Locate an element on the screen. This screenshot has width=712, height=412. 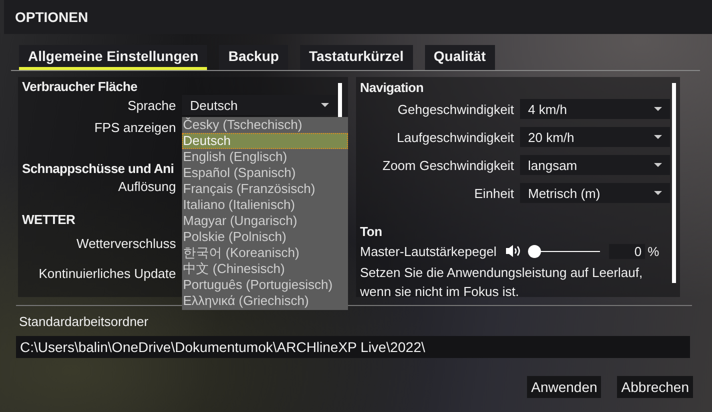
dropdown-option: Italiano (Italienisch) is located at coordinates (265, 205).